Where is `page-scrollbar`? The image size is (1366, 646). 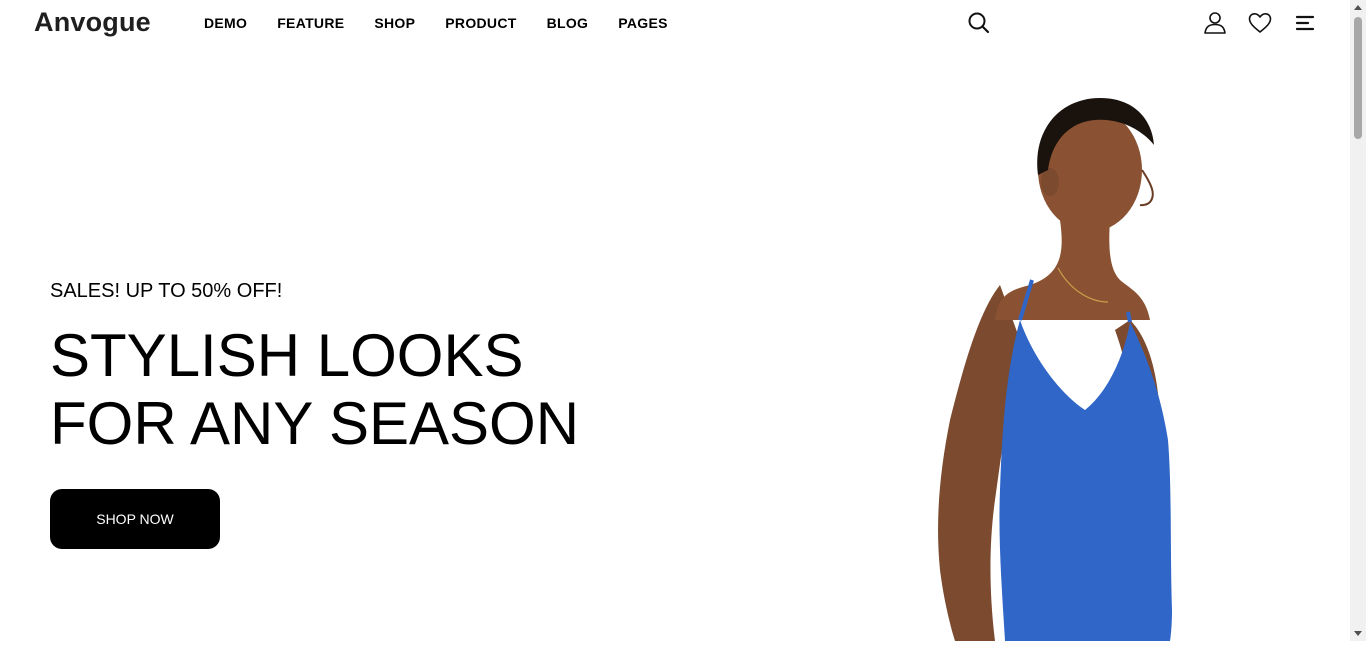
page-scrollbar is located at coordinates (1358, 320).